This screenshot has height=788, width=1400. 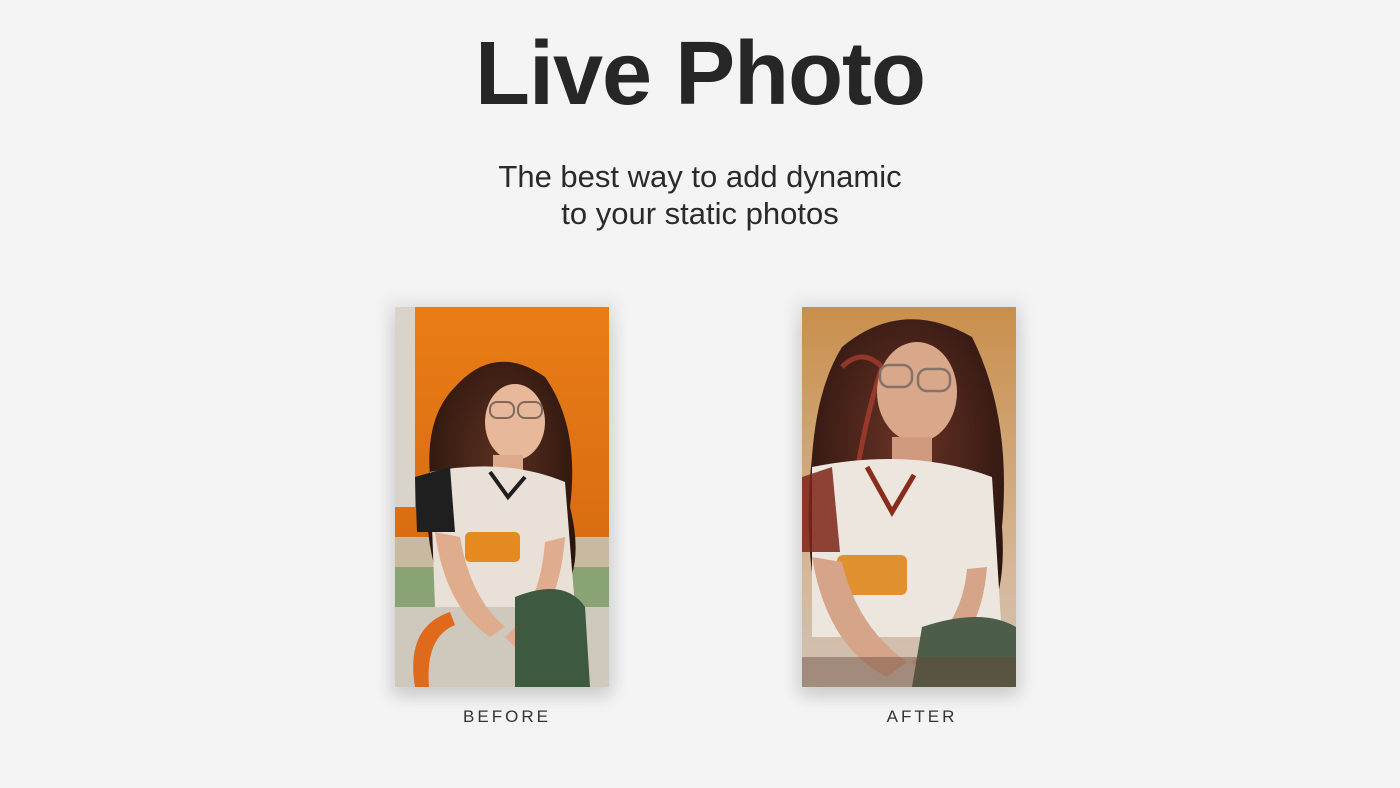 I want to click on subtitle-line-2: to your static photos, so click(x=700, y=213).